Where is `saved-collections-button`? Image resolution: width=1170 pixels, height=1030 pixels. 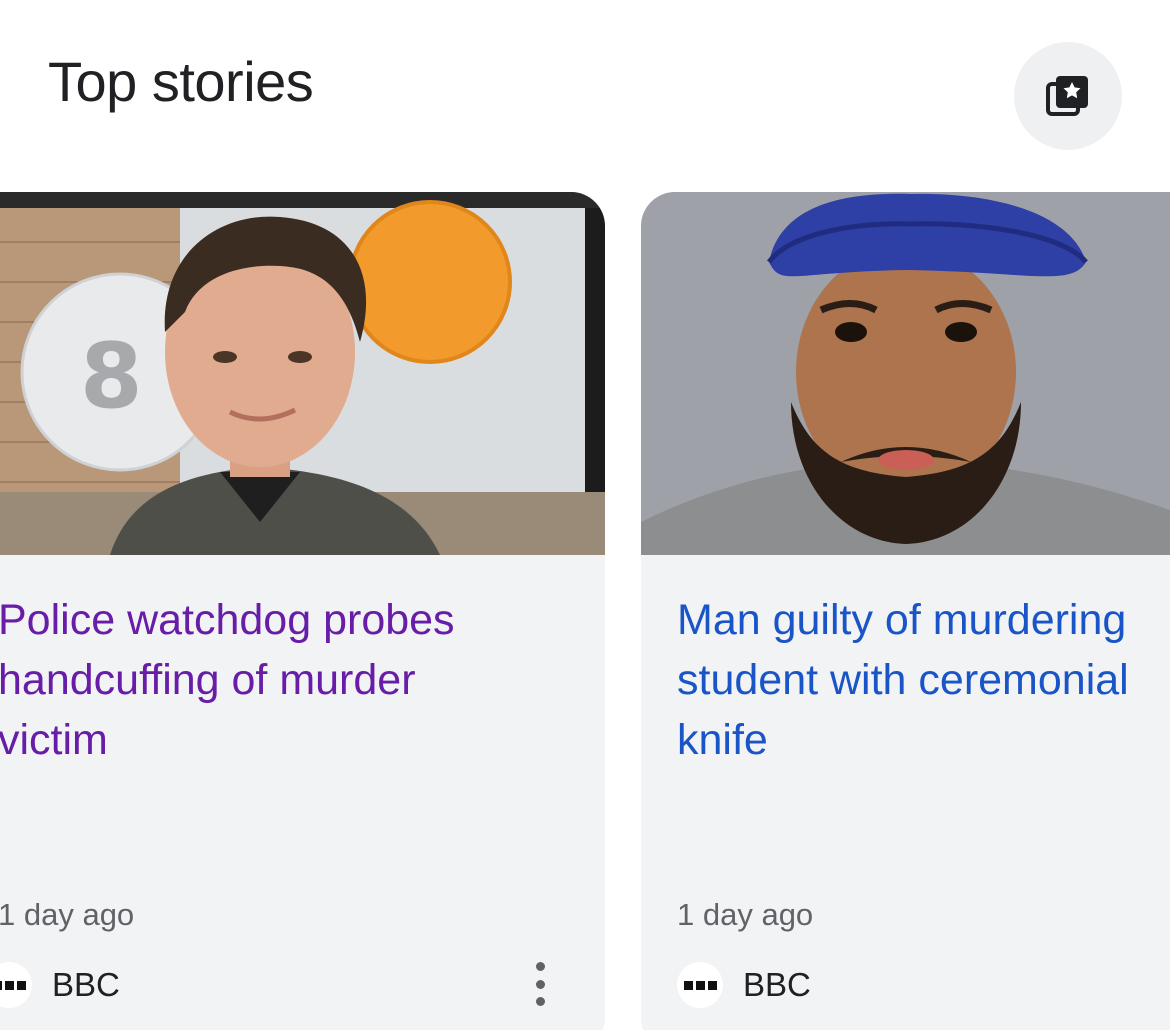 saved-collections-button is located at coordinates (1068, 96).